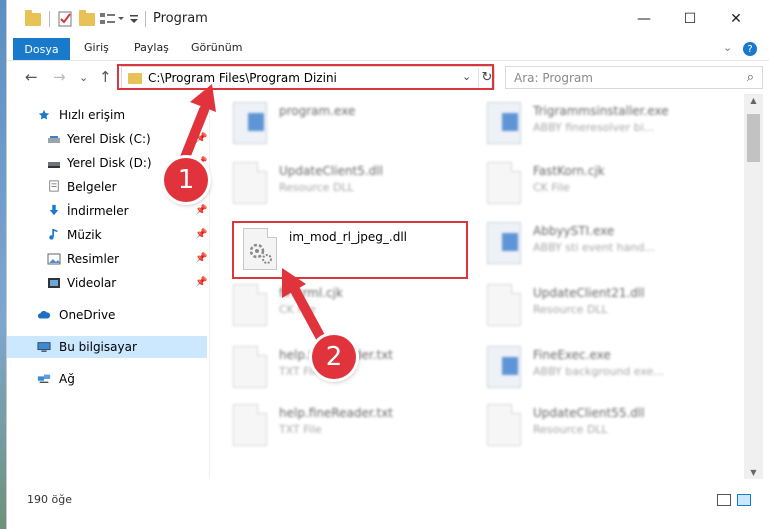  I want to click on tab-home: Giriş, so click(96, 47).